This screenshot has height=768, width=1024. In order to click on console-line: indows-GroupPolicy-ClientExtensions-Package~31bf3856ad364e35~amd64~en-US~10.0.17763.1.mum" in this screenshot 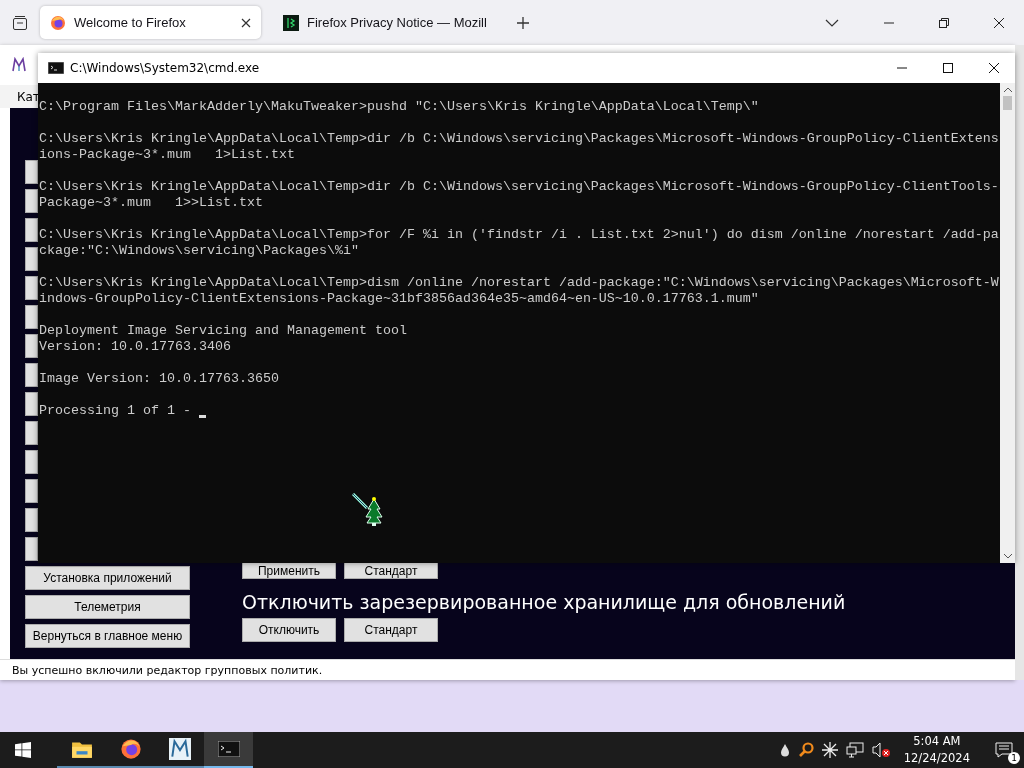, I will do `click(399, 299)`.